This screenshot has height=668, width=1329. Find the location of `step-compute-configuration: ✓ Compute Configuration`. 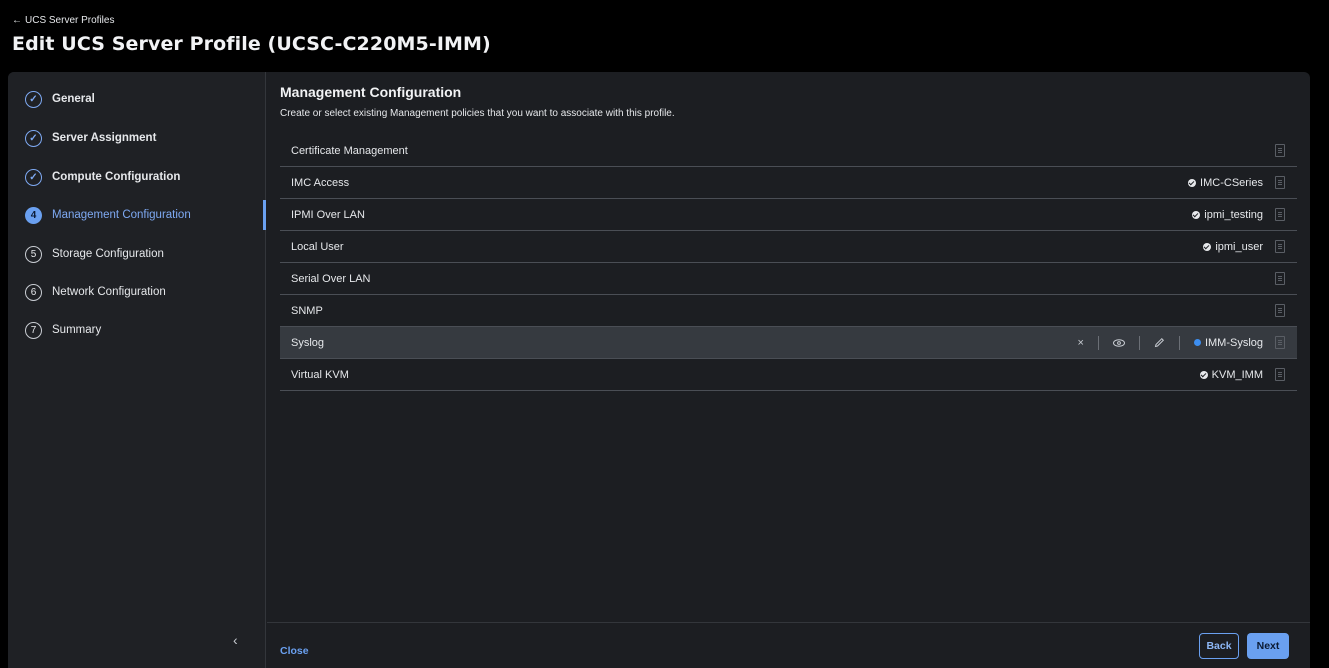

step-compute-configuration: ✓ Compute Configuration is located at coordinates (102, 177).